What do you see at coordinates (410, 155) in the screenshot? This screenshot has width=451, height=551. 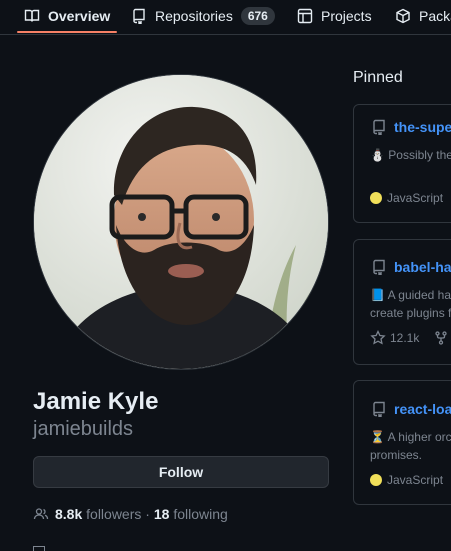 I see `repo-description: ⛄ Possibly the` at bounding box center [410, 155].